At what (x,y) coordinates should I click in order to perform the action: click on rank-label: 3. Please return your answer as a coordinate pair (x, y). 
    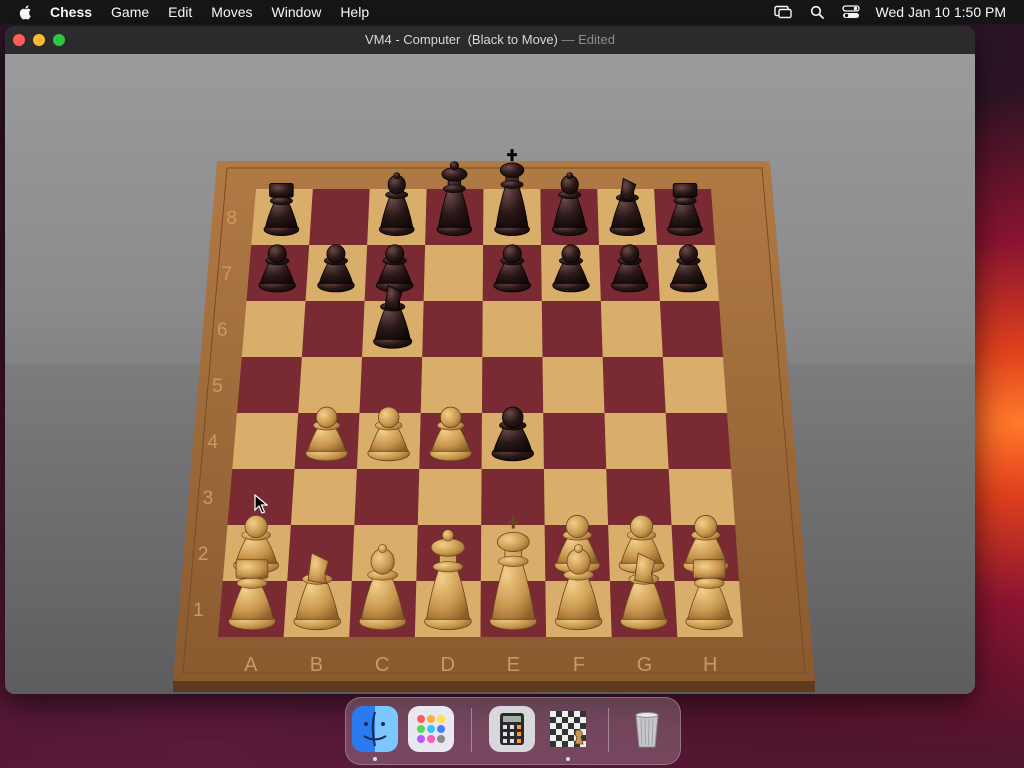
    Looking at the image, I should click on (208, 498).